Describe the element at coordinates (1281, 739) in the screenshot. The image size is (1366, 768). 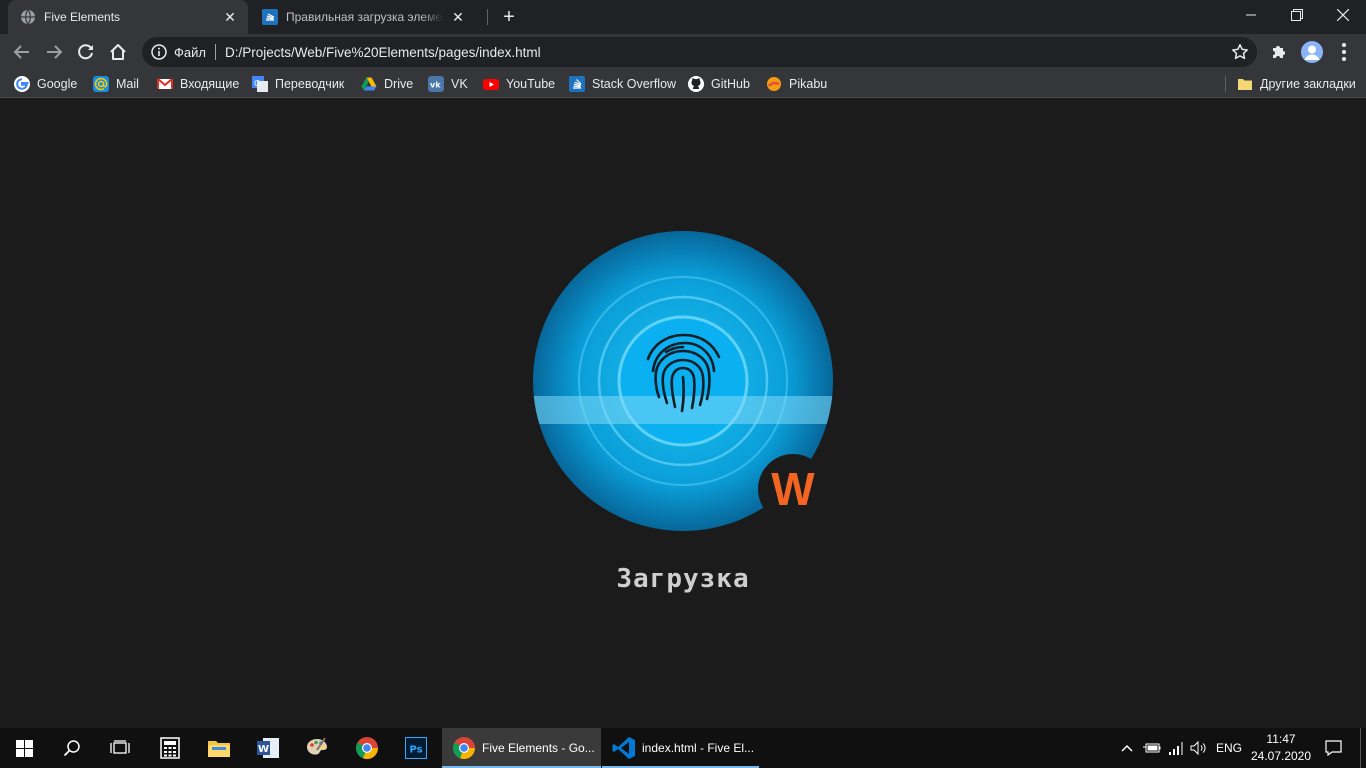
I see `clock-time: 11:47` at that location.